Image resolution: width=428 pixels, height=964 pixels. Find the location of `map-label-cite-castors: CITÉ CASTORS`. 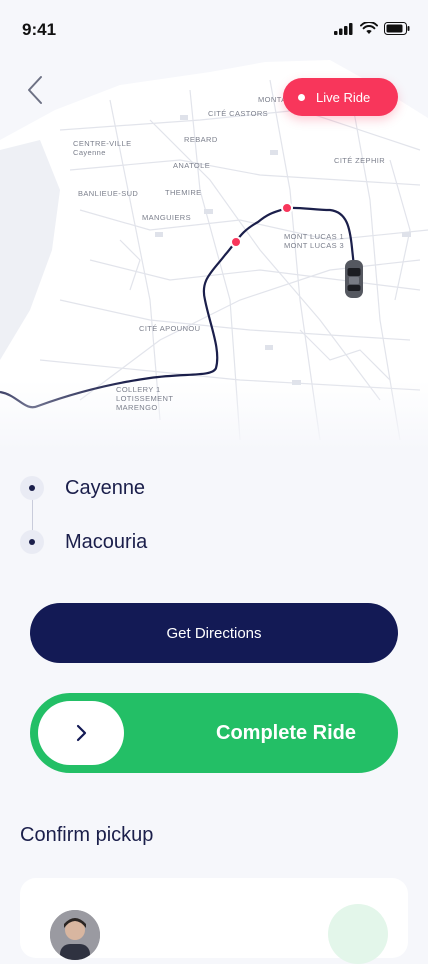

map-label-cite-castors: CITÉ CASTORS is located at coordinates (238, 113).